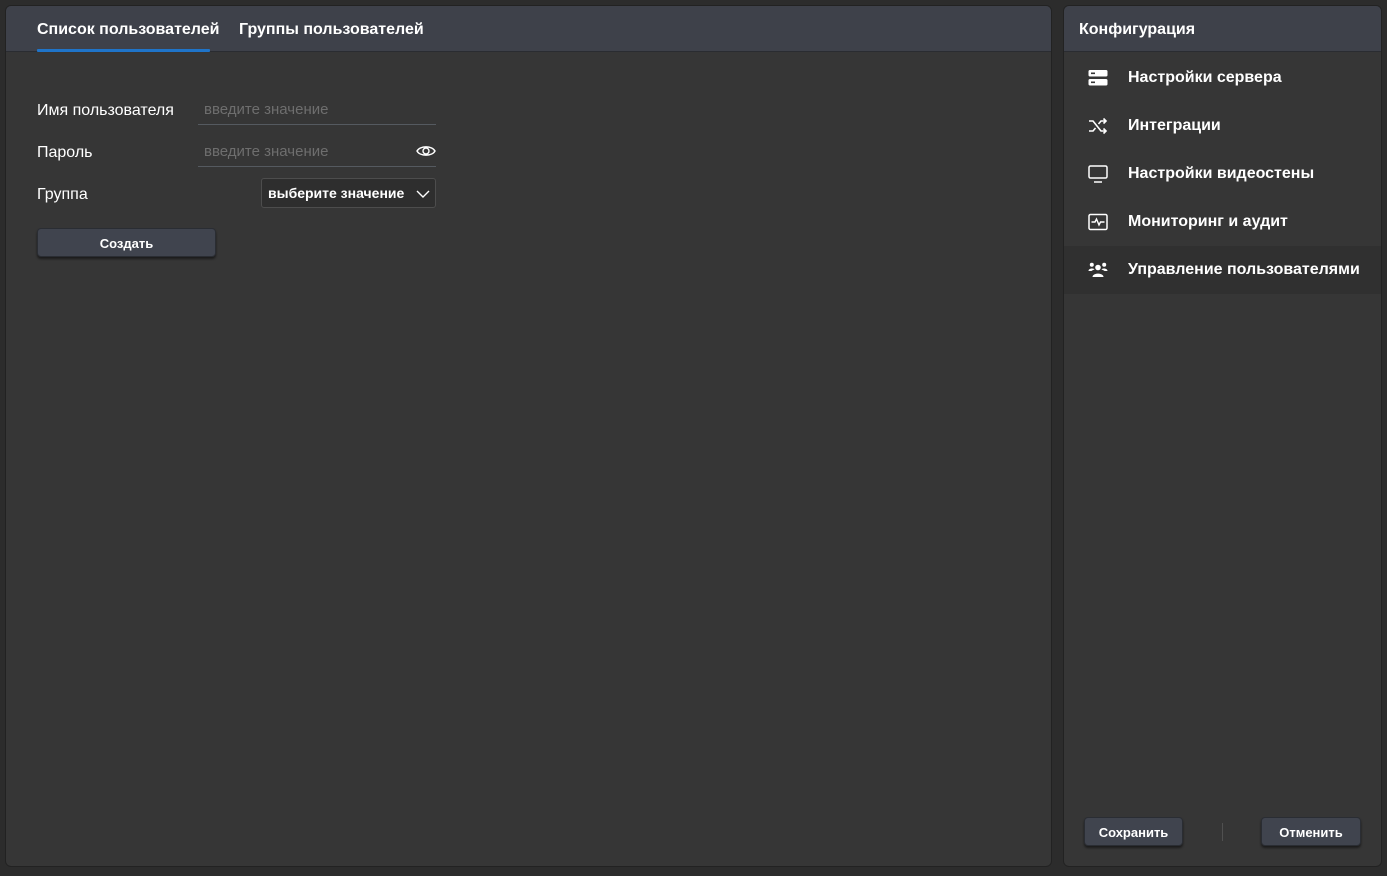 This screenshot has width=1387, height=876. I want to click on tab-user-list: Список пользователей, so click(128, 29).